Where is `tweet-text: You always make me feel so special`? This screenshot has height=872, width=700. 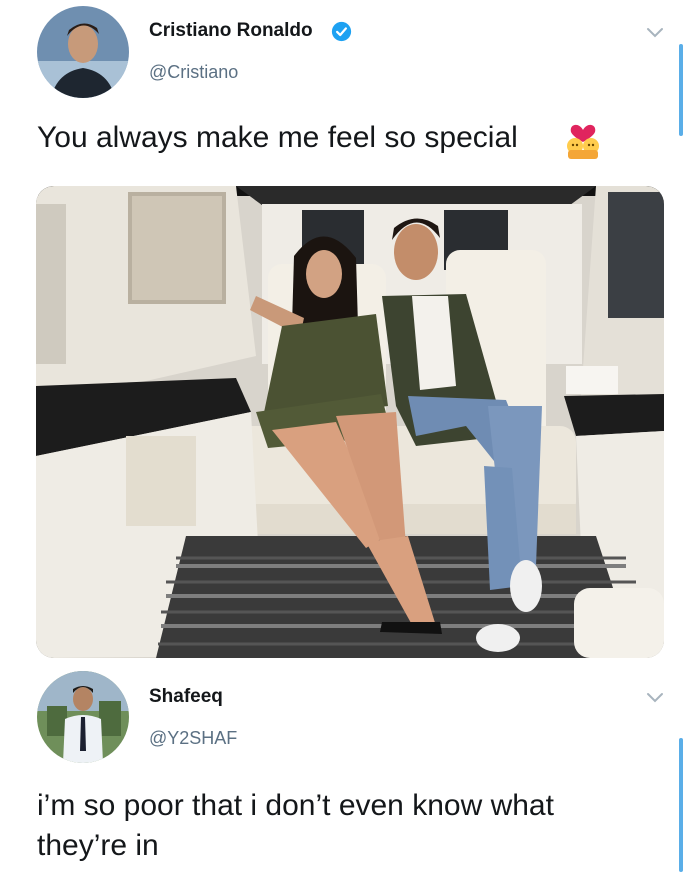 tweet-text: You always make me feel so special is located at coordinates (277, 138).